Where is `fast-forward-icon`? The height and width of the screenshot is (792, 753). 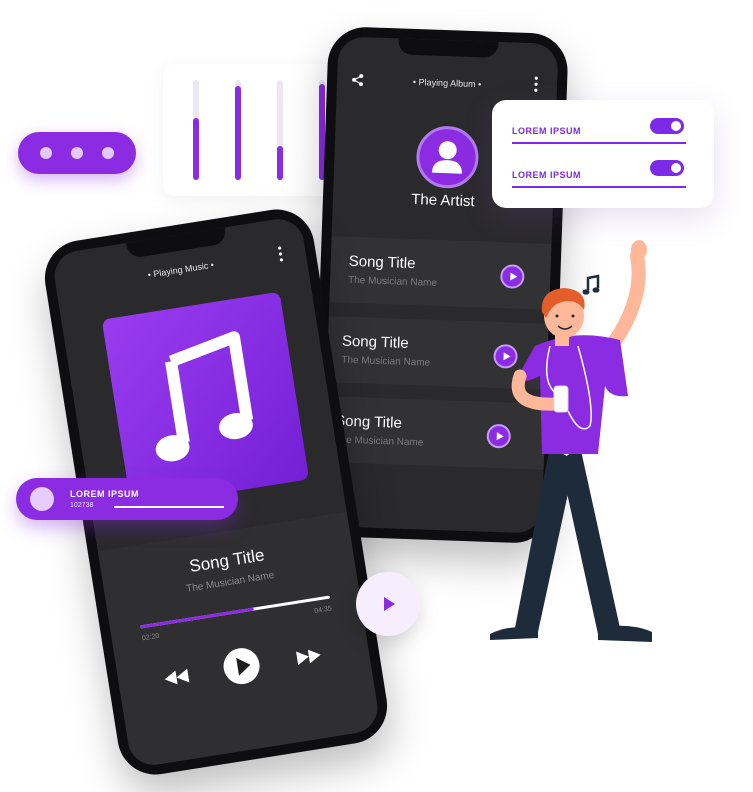 fast-forward-icon is located at coordinates (308, 657).